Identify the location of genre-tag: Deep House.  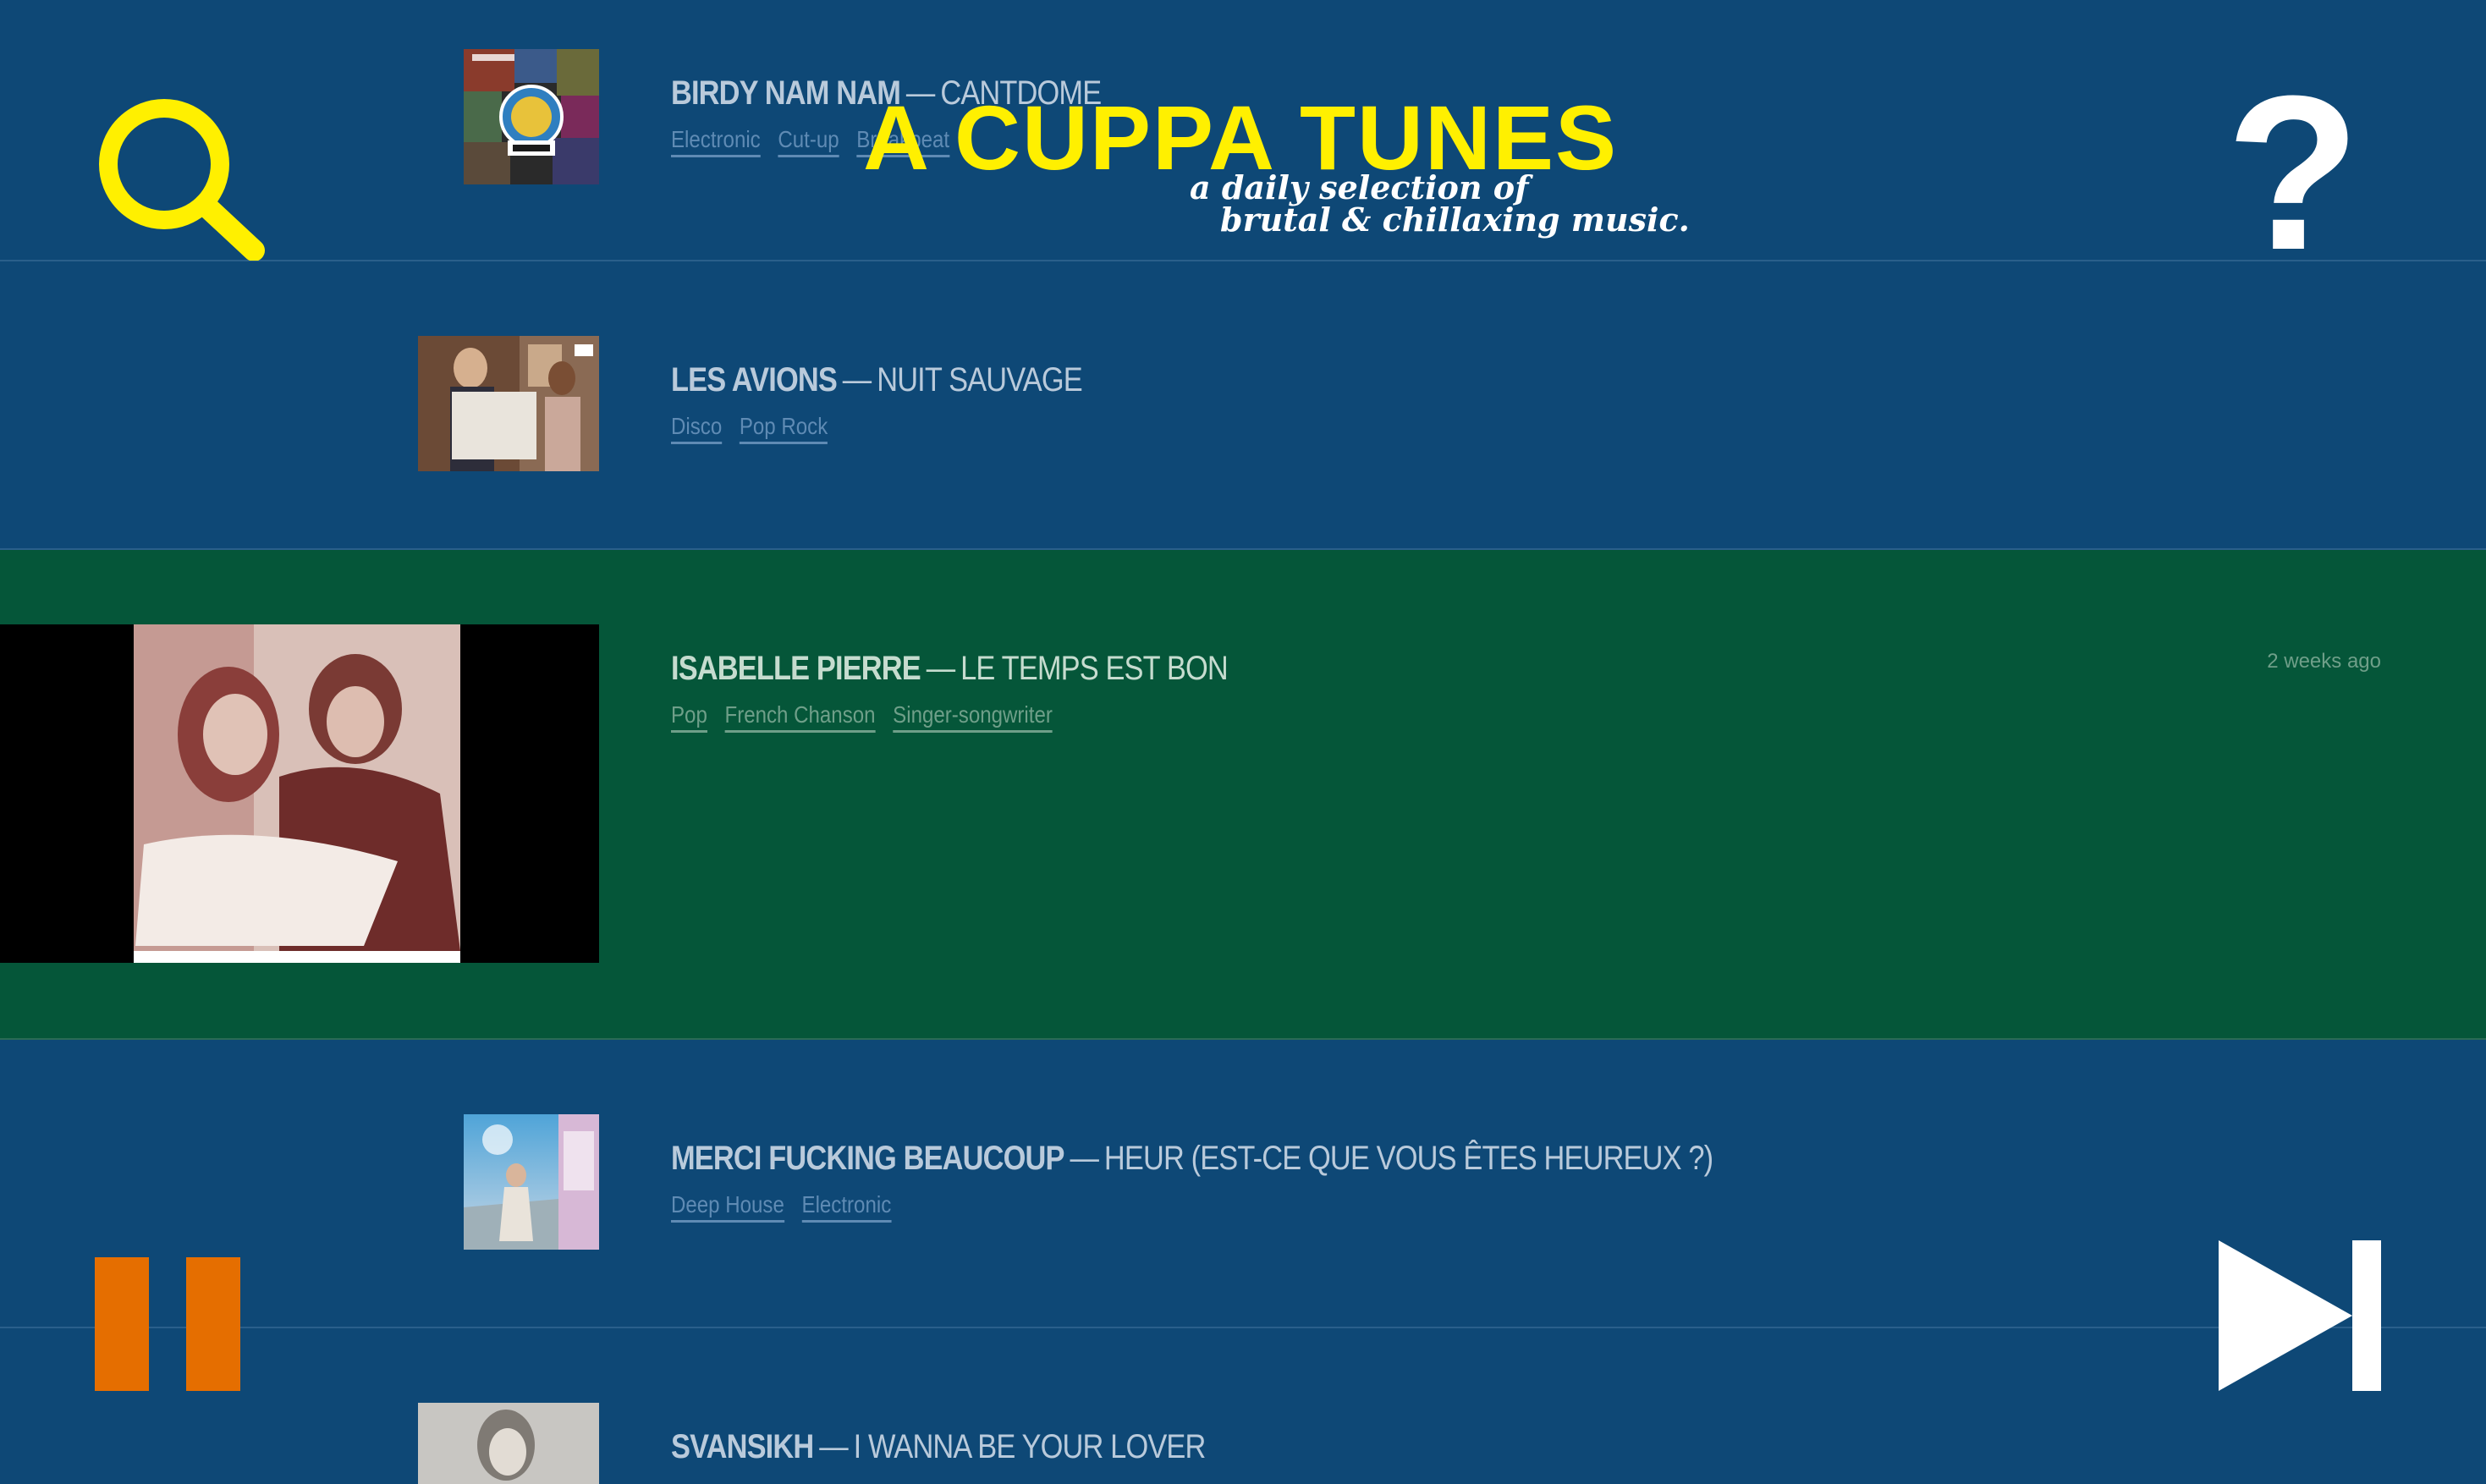
(728, 1207).